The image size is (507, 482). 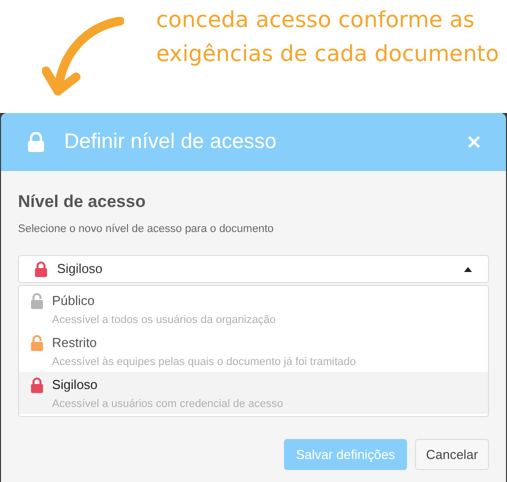 What do you see at coordinates (253, 393) in the screenshot?
I see `access-option: Sigiloso Acessível a usuários com credencial de acesso` at bounding box center [253, 393].